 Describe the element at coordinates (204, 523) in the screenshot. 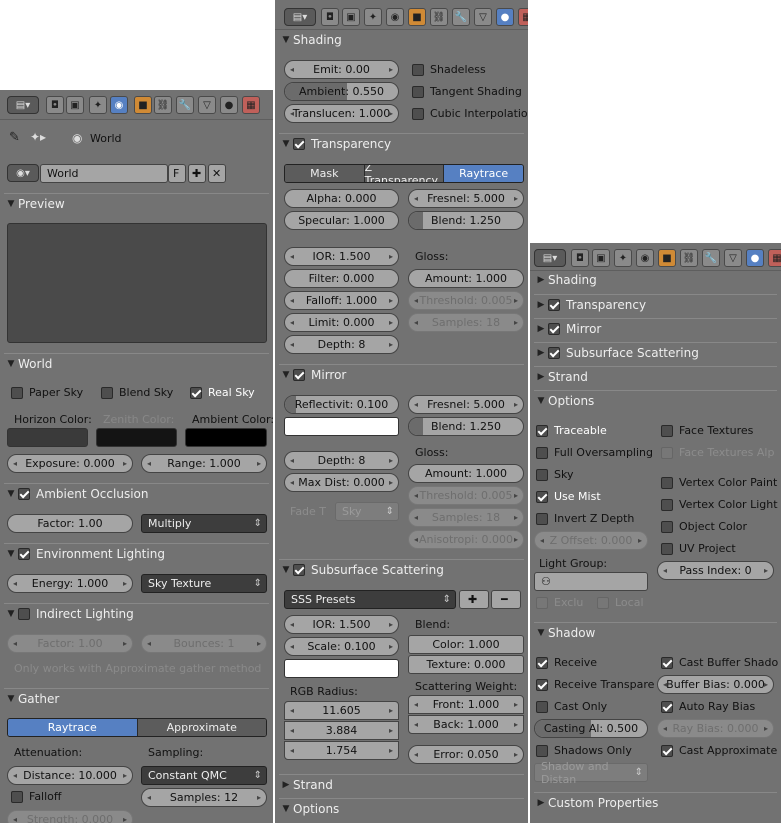

I see `ao-blend-mode-select: Multiply` at that location.